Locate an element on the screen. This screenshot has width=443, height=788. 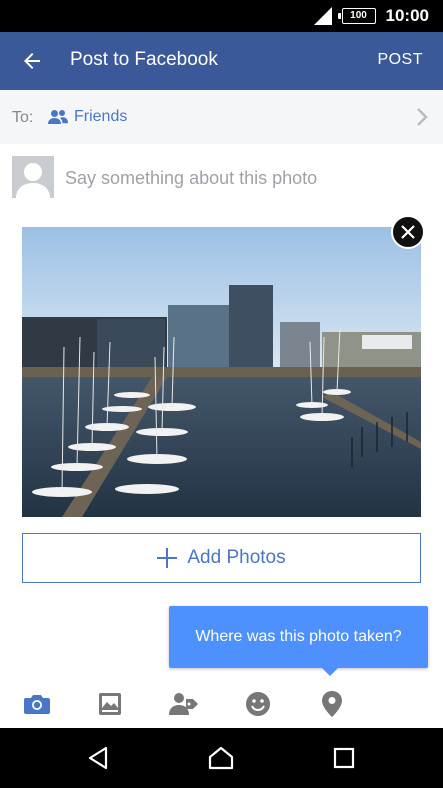
home-icon is located at coordinates (221, 758).